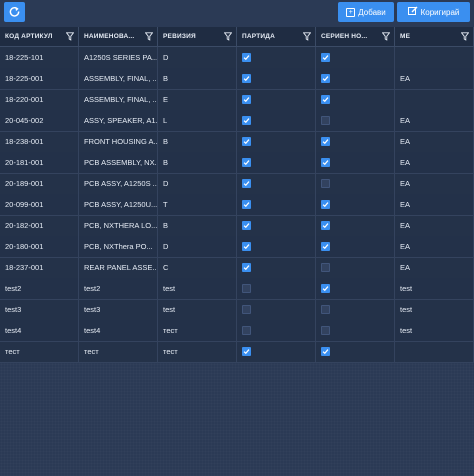  What do you see at coordinates (405, 36) in the screenshot?
I see `column-header-label: МЕ` at bounding box center [405, 36].